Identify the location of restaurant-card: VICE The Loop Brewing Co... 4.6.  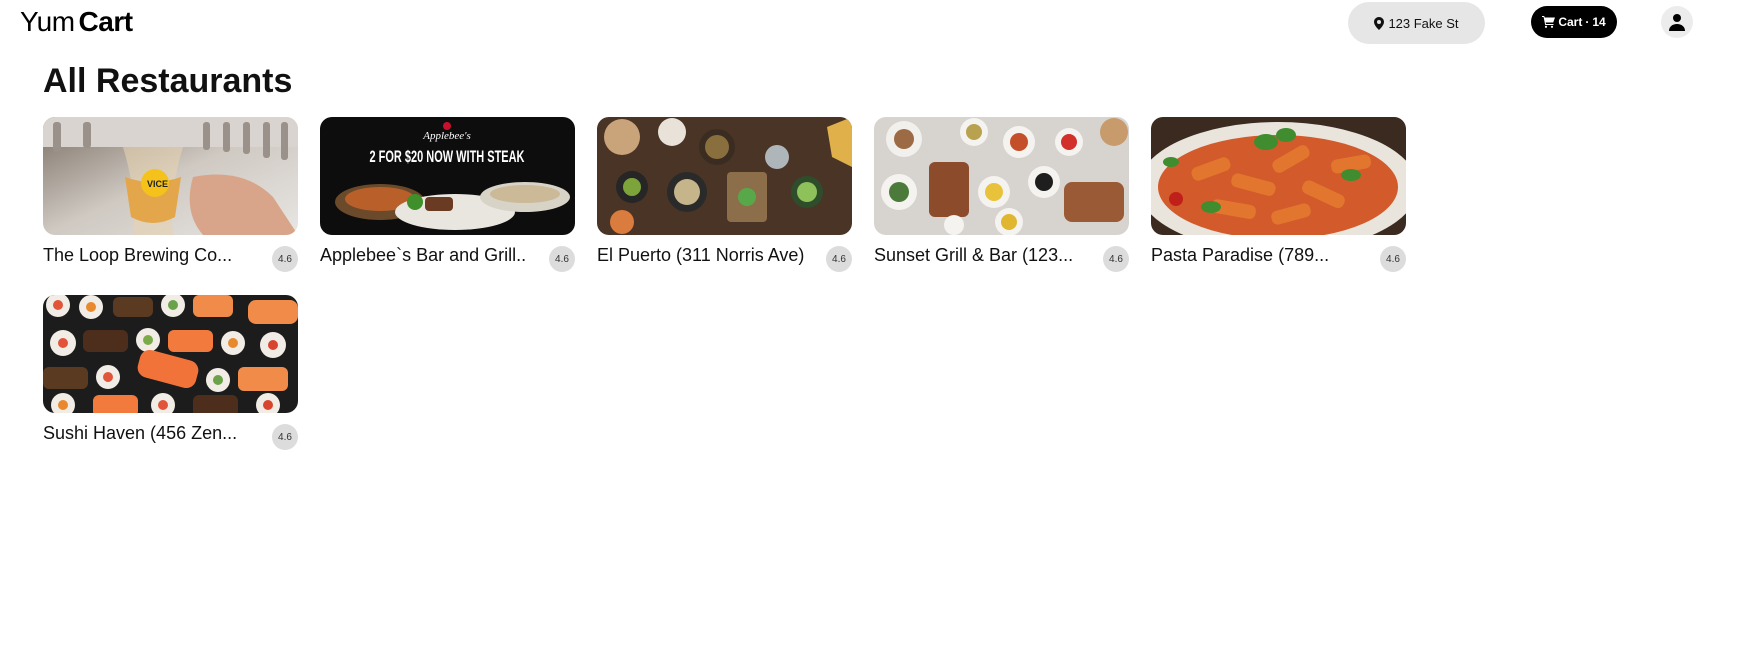
(170, 197).